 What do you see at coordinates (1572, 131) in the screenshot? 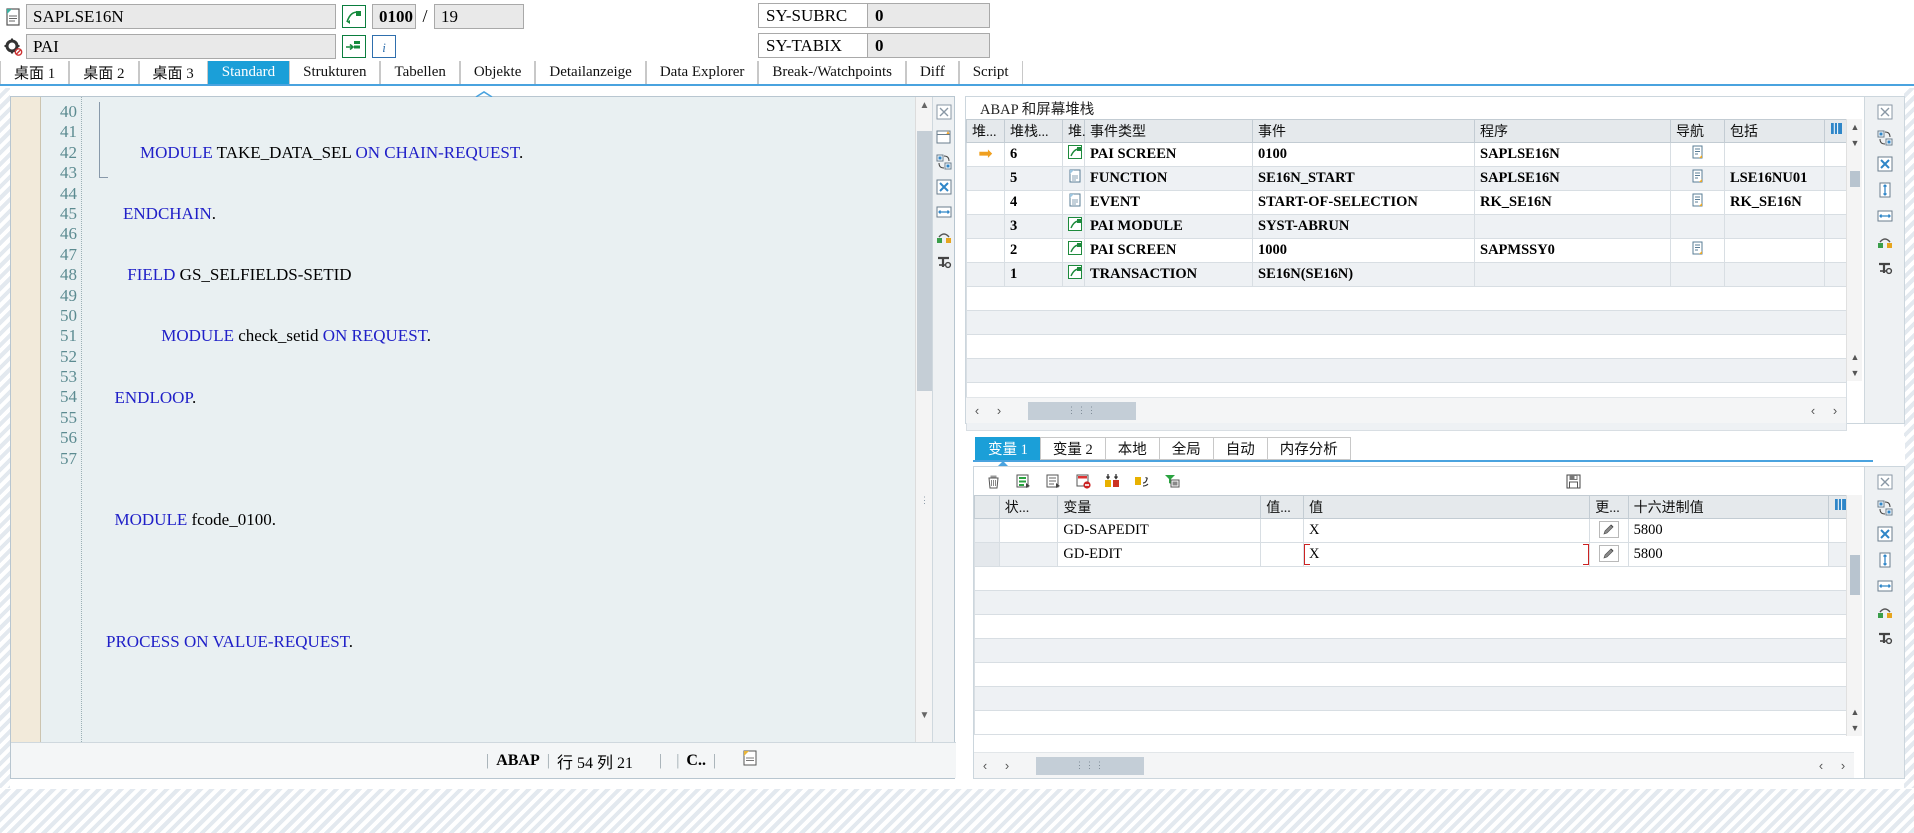
I see `stack-col-program: 程序` at bounding box center [1572, 131].